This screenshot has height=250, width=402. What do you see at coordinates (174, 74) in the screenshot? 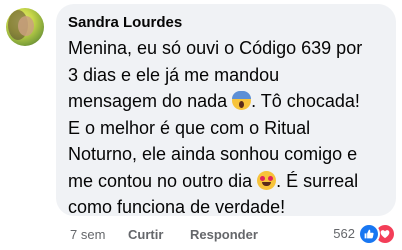
I see `comment-text-line: 3 dias e ele já me mandou` at bounding box center [174, 74].